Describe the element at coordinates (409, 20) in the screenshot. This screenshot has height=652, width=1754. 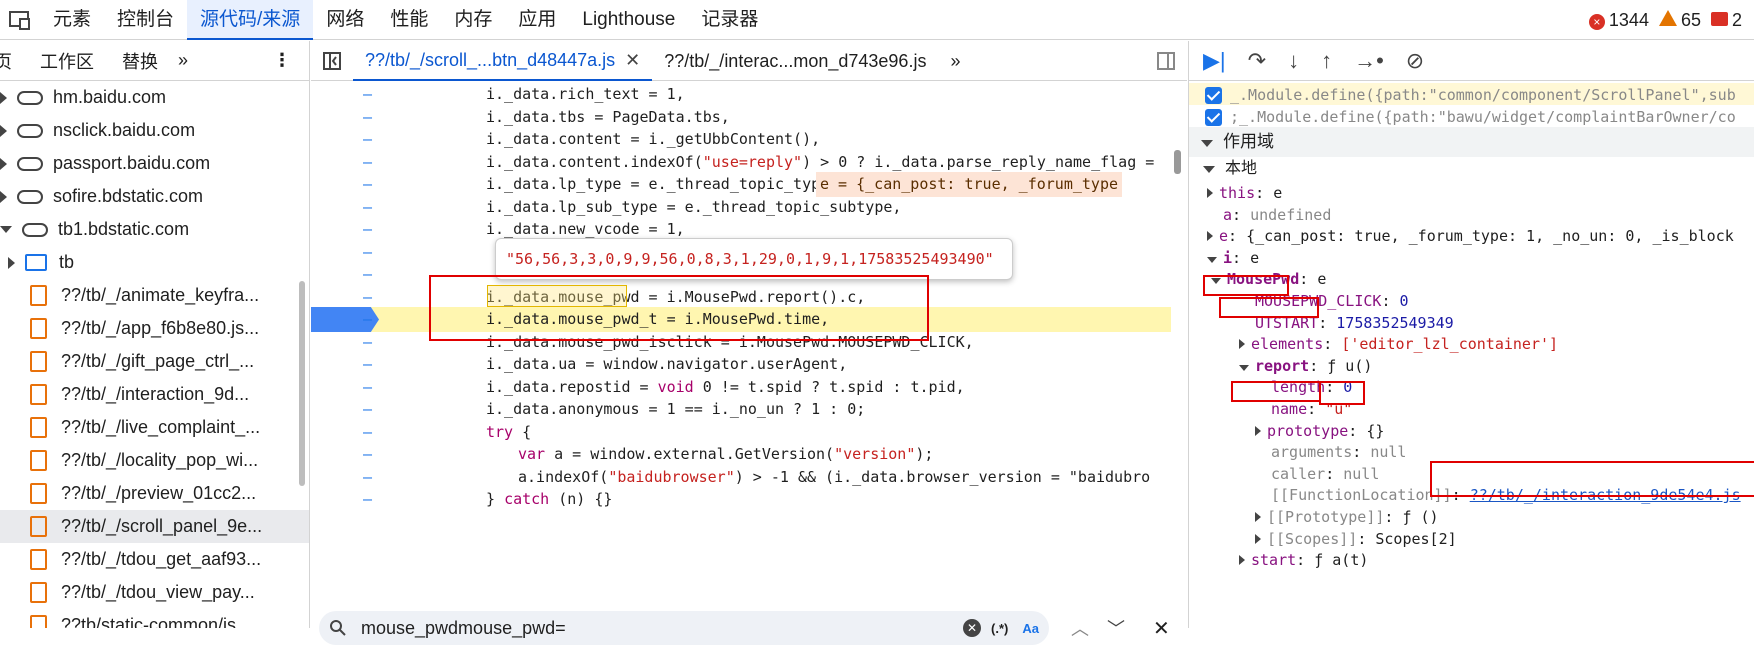
I see `panel-tab: 性能` at that location.